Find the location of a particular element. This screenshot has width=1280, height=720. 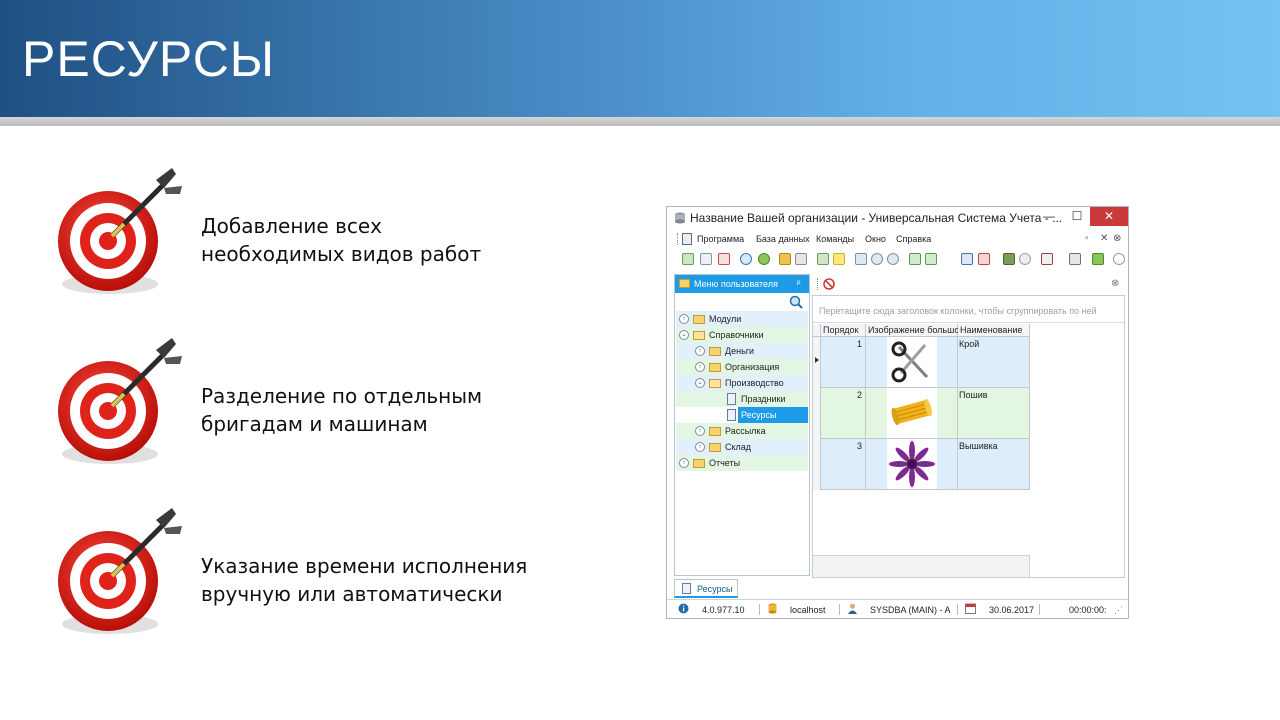

mdi-restore-icon: ▫ is located at coordinates (1087, 238).